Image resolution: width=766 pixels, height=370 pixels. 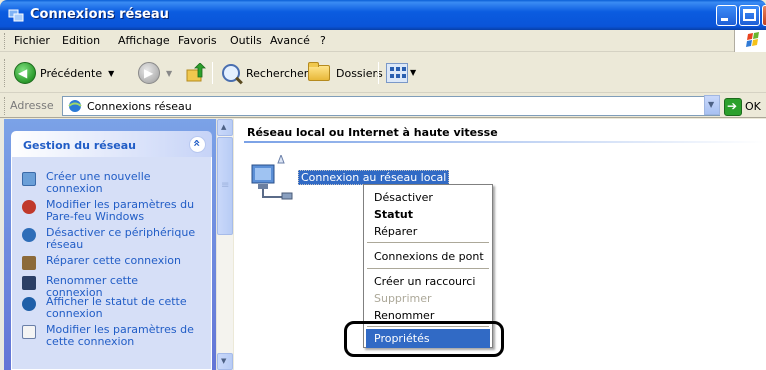 What do you see at coordinates (428, 256) in the screenshot?
I see `menu-item-connexions-pont: Connexions de pont` at bounding box center [428, 256].